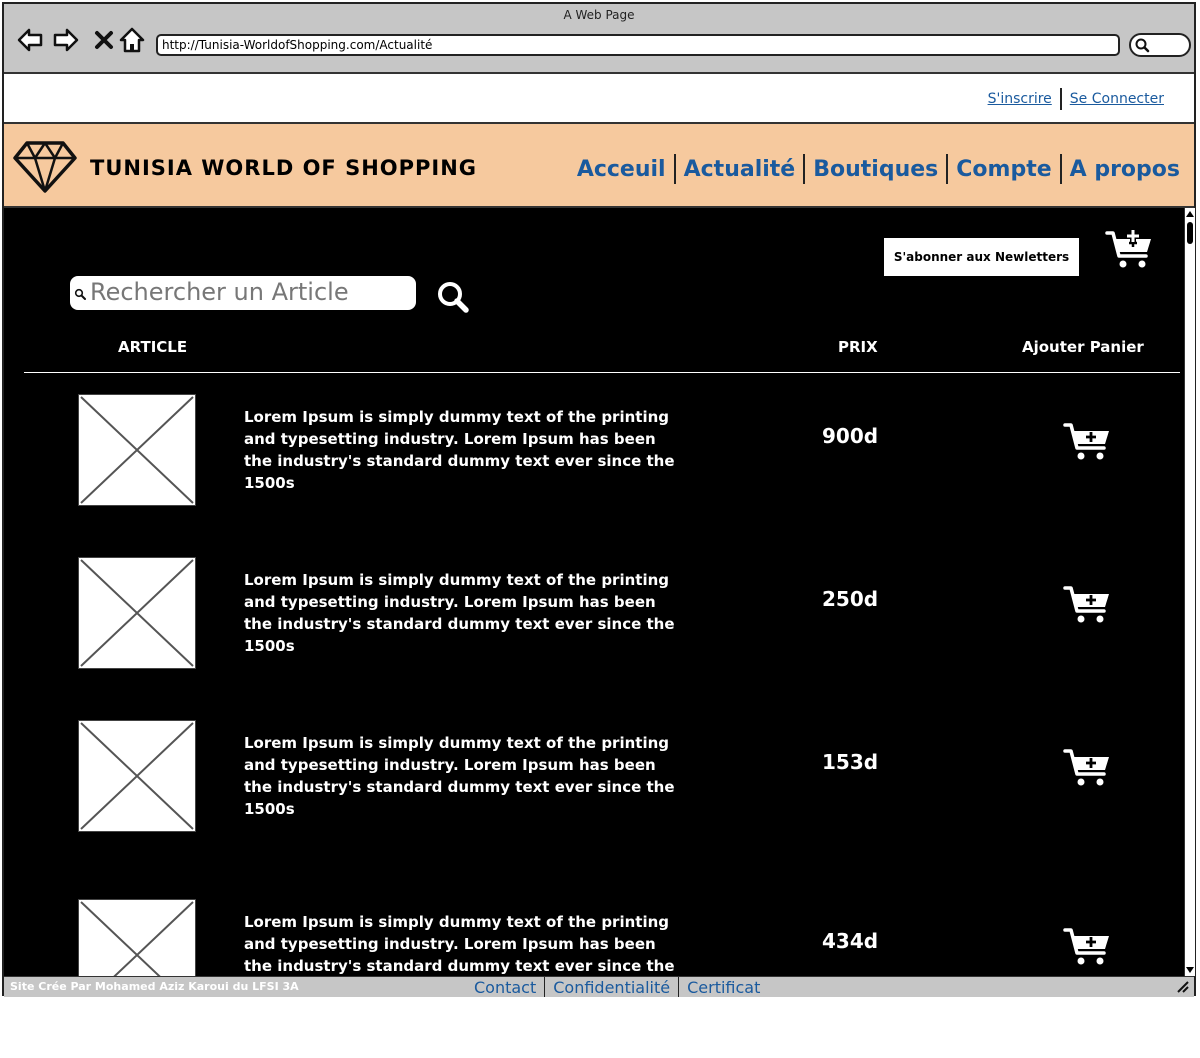 Image resolution: width=1200 pixels, height=1058 pixels. What do you see at coordinates (1190, 970) in the screenshot?
I see `scroll-down-arrow-icon` at bounding box center [1190, 970].